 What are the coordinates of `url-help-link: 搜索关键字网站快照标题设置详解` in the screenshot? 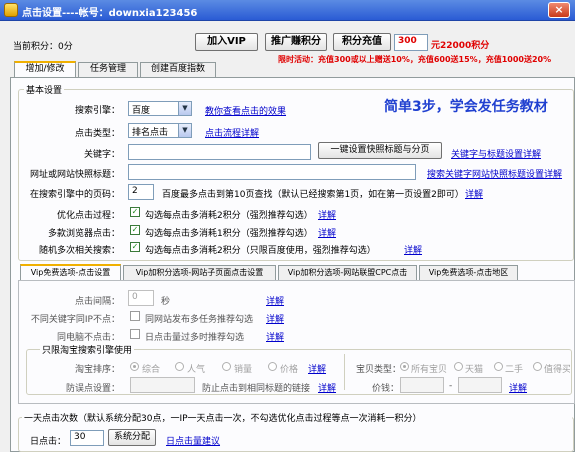 It's located at (494, 173).